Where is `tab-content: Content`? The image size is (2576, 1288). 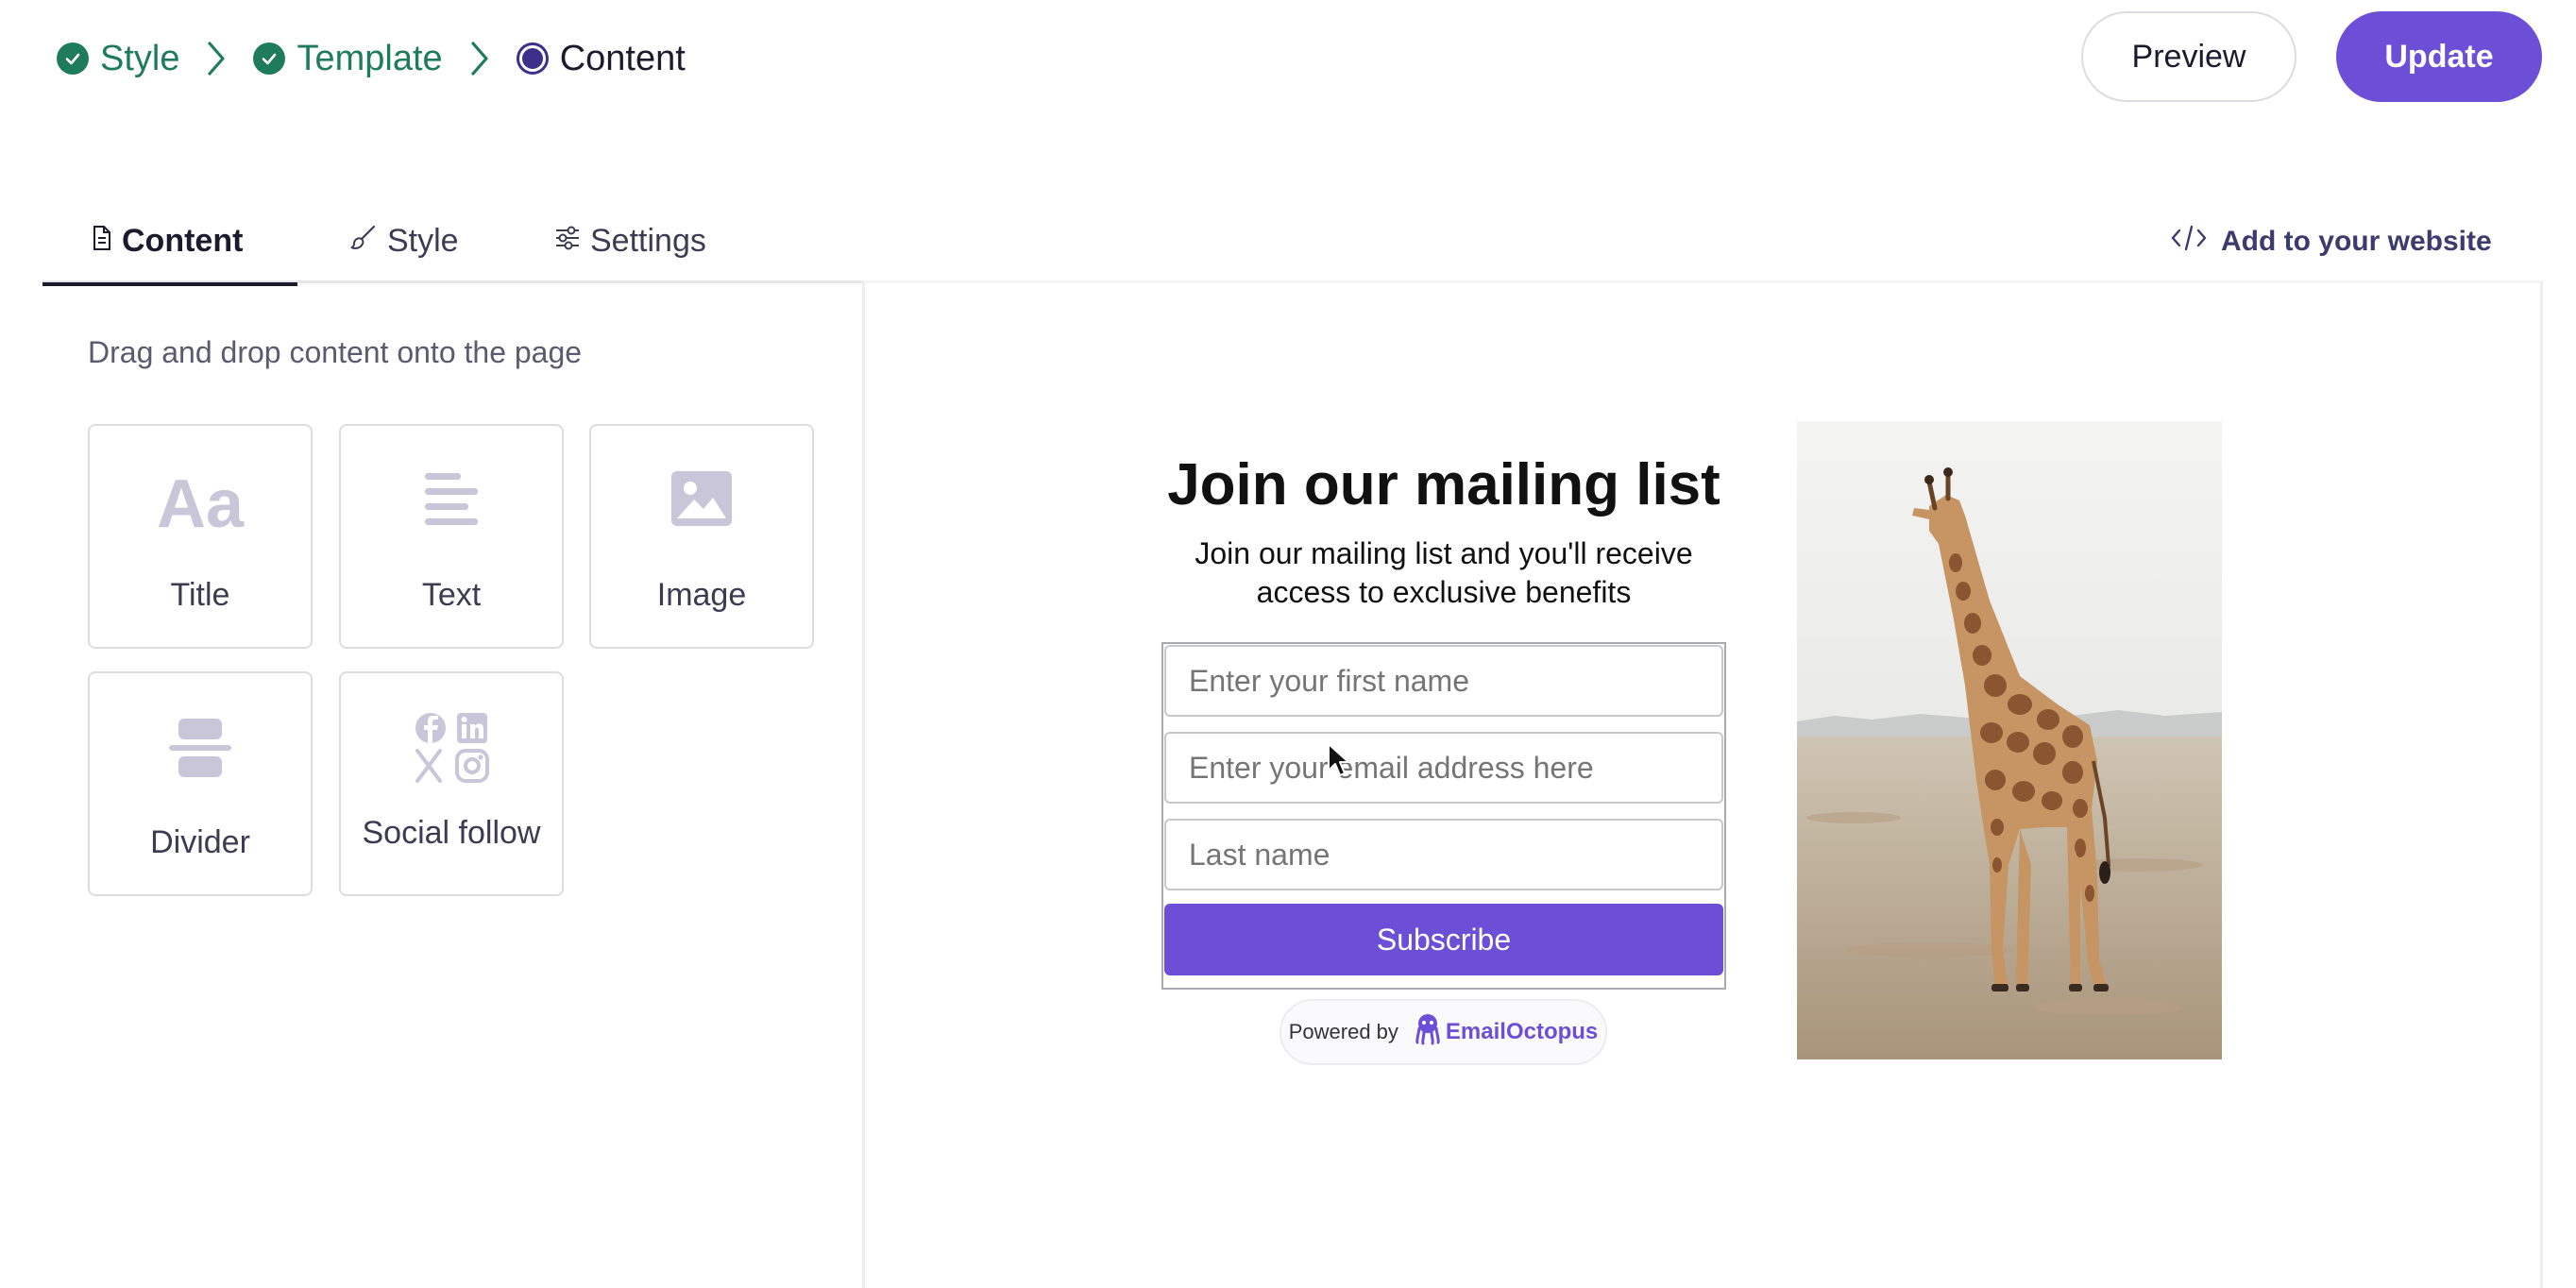
tab-content: Content is located at coordinates (169, 248).